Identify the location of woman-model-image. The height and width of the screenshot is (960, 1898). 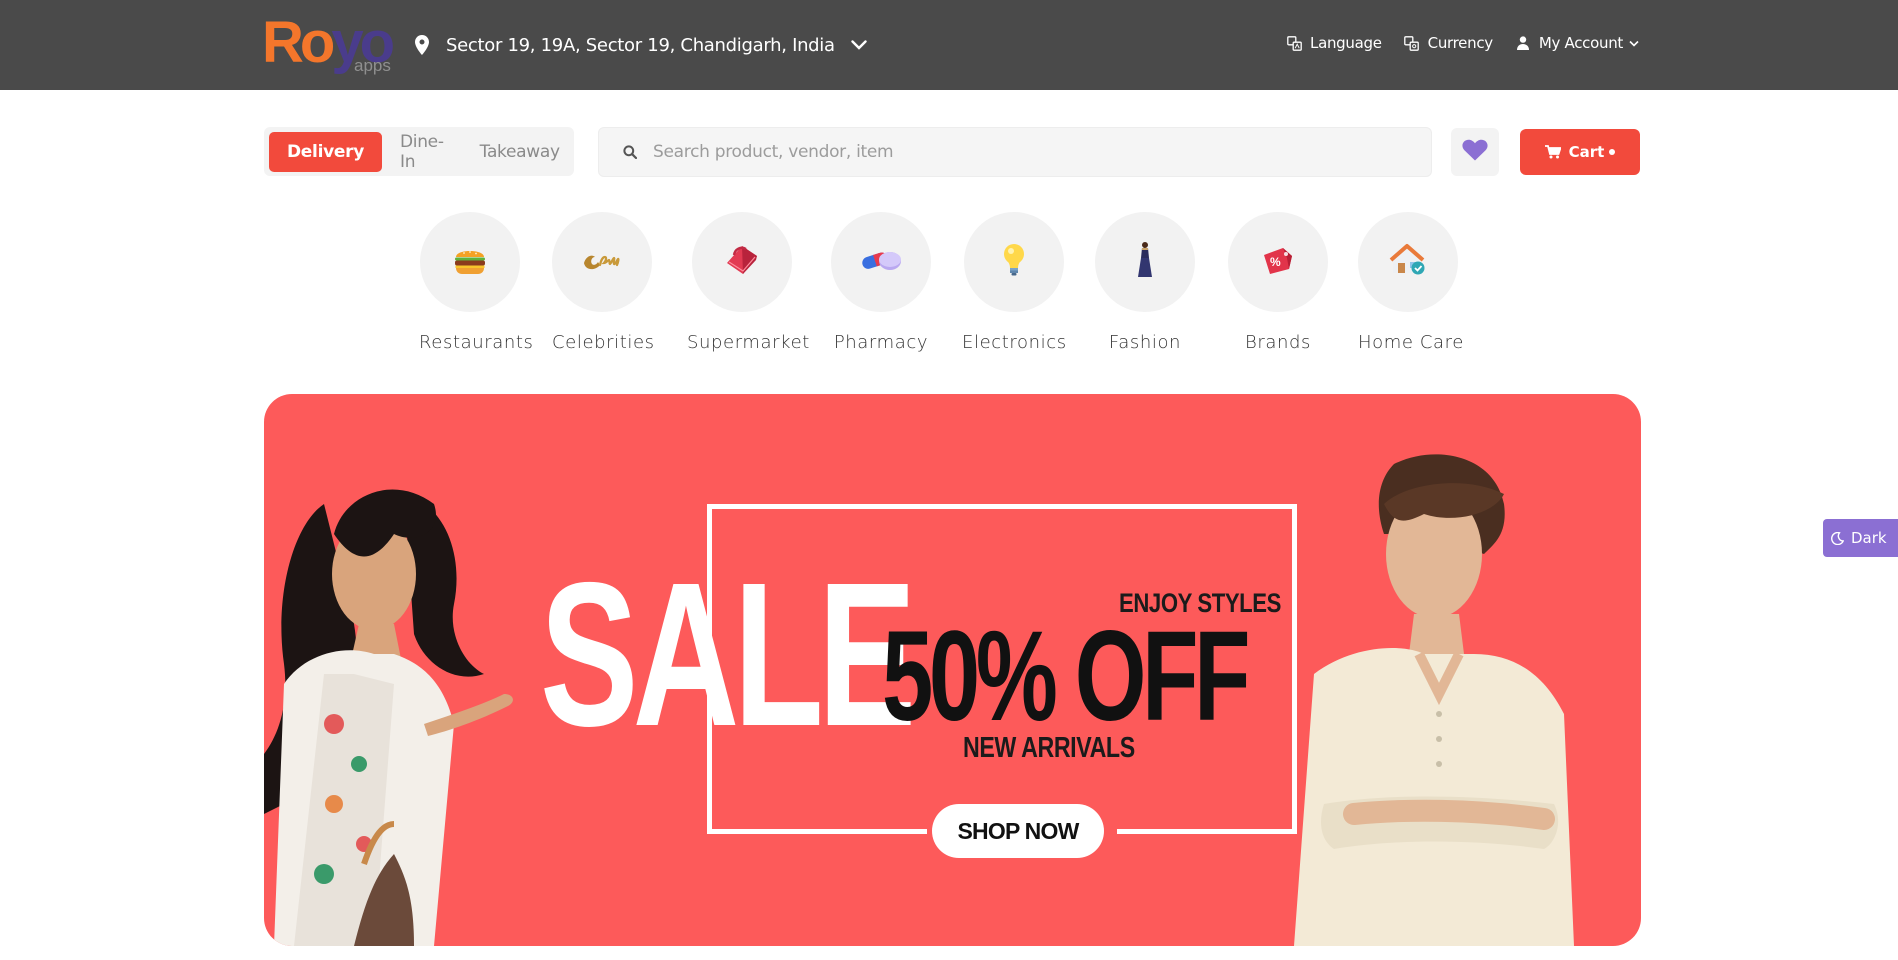
(414, 705).